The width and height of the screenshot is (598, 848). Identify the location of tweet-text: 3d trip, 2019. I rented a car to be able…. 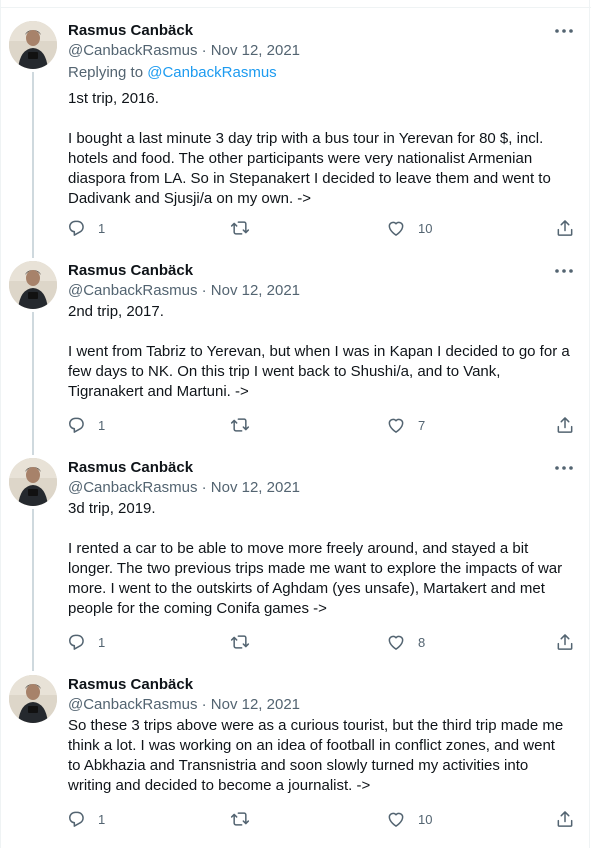
(315, 558).